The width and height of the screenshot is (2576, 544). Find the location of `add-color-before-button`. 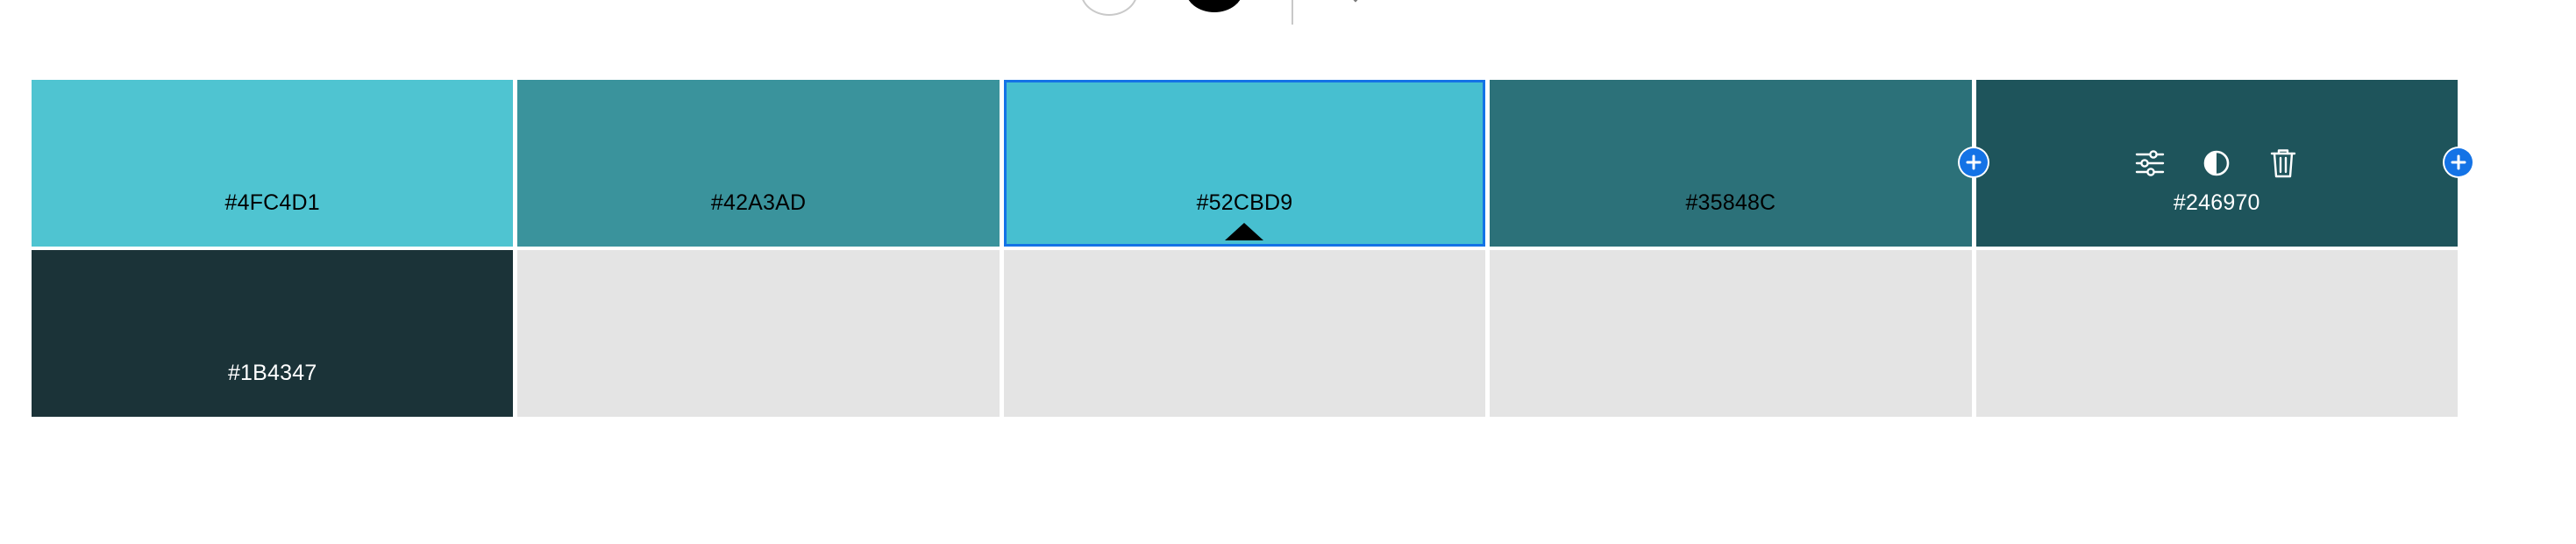

add-color-before-button is located at coordinates (1974, 162).